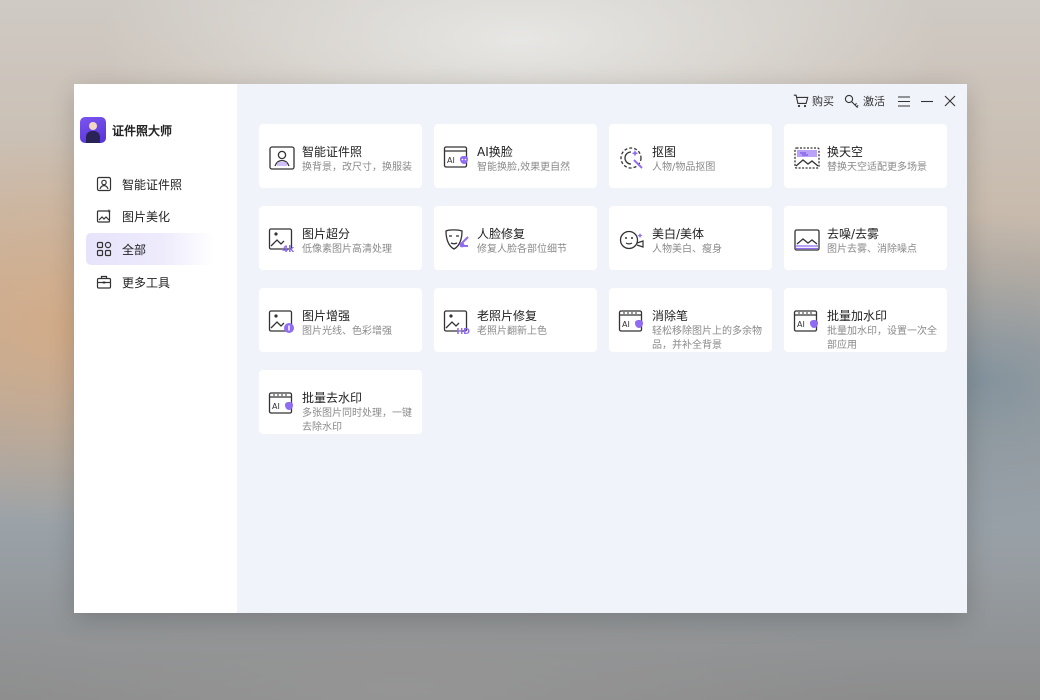 The image size is (1040, 700). What do you see at coordinates (707, 338) in the screenshot?
I see `tool-desc: 轻松移除图片上的多余物品，并补全背景` at bounding box center [707, 338].